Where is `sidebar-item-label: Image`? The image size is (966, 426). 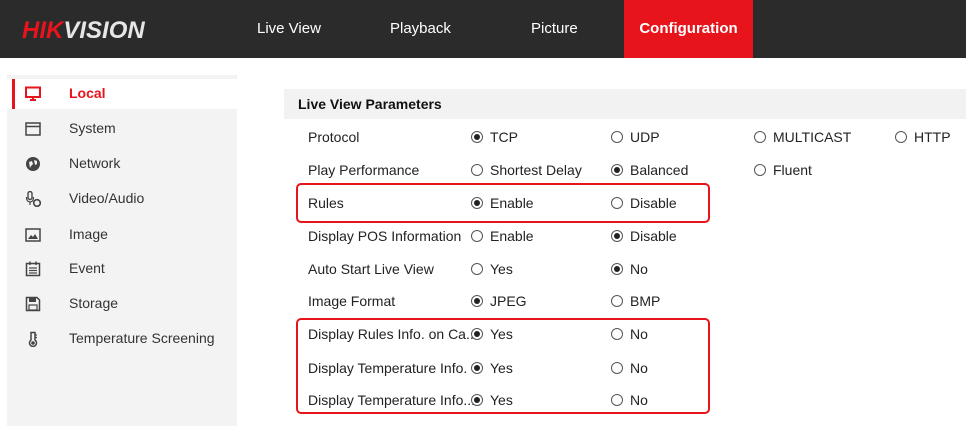
sidebar-item-label: Image is located at coordinates (88, 234).